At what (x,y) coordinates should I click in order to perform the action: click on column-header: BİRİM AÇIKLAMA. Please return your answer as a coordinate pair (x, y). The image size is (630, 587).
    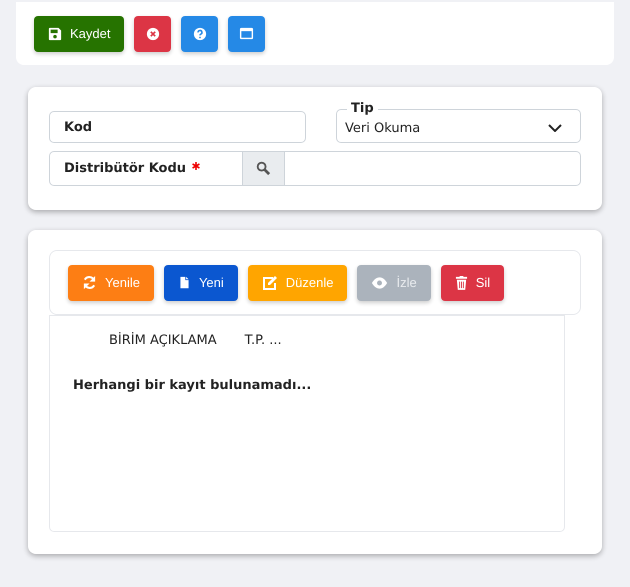
    Looking at the image, I should click on (163, 340).